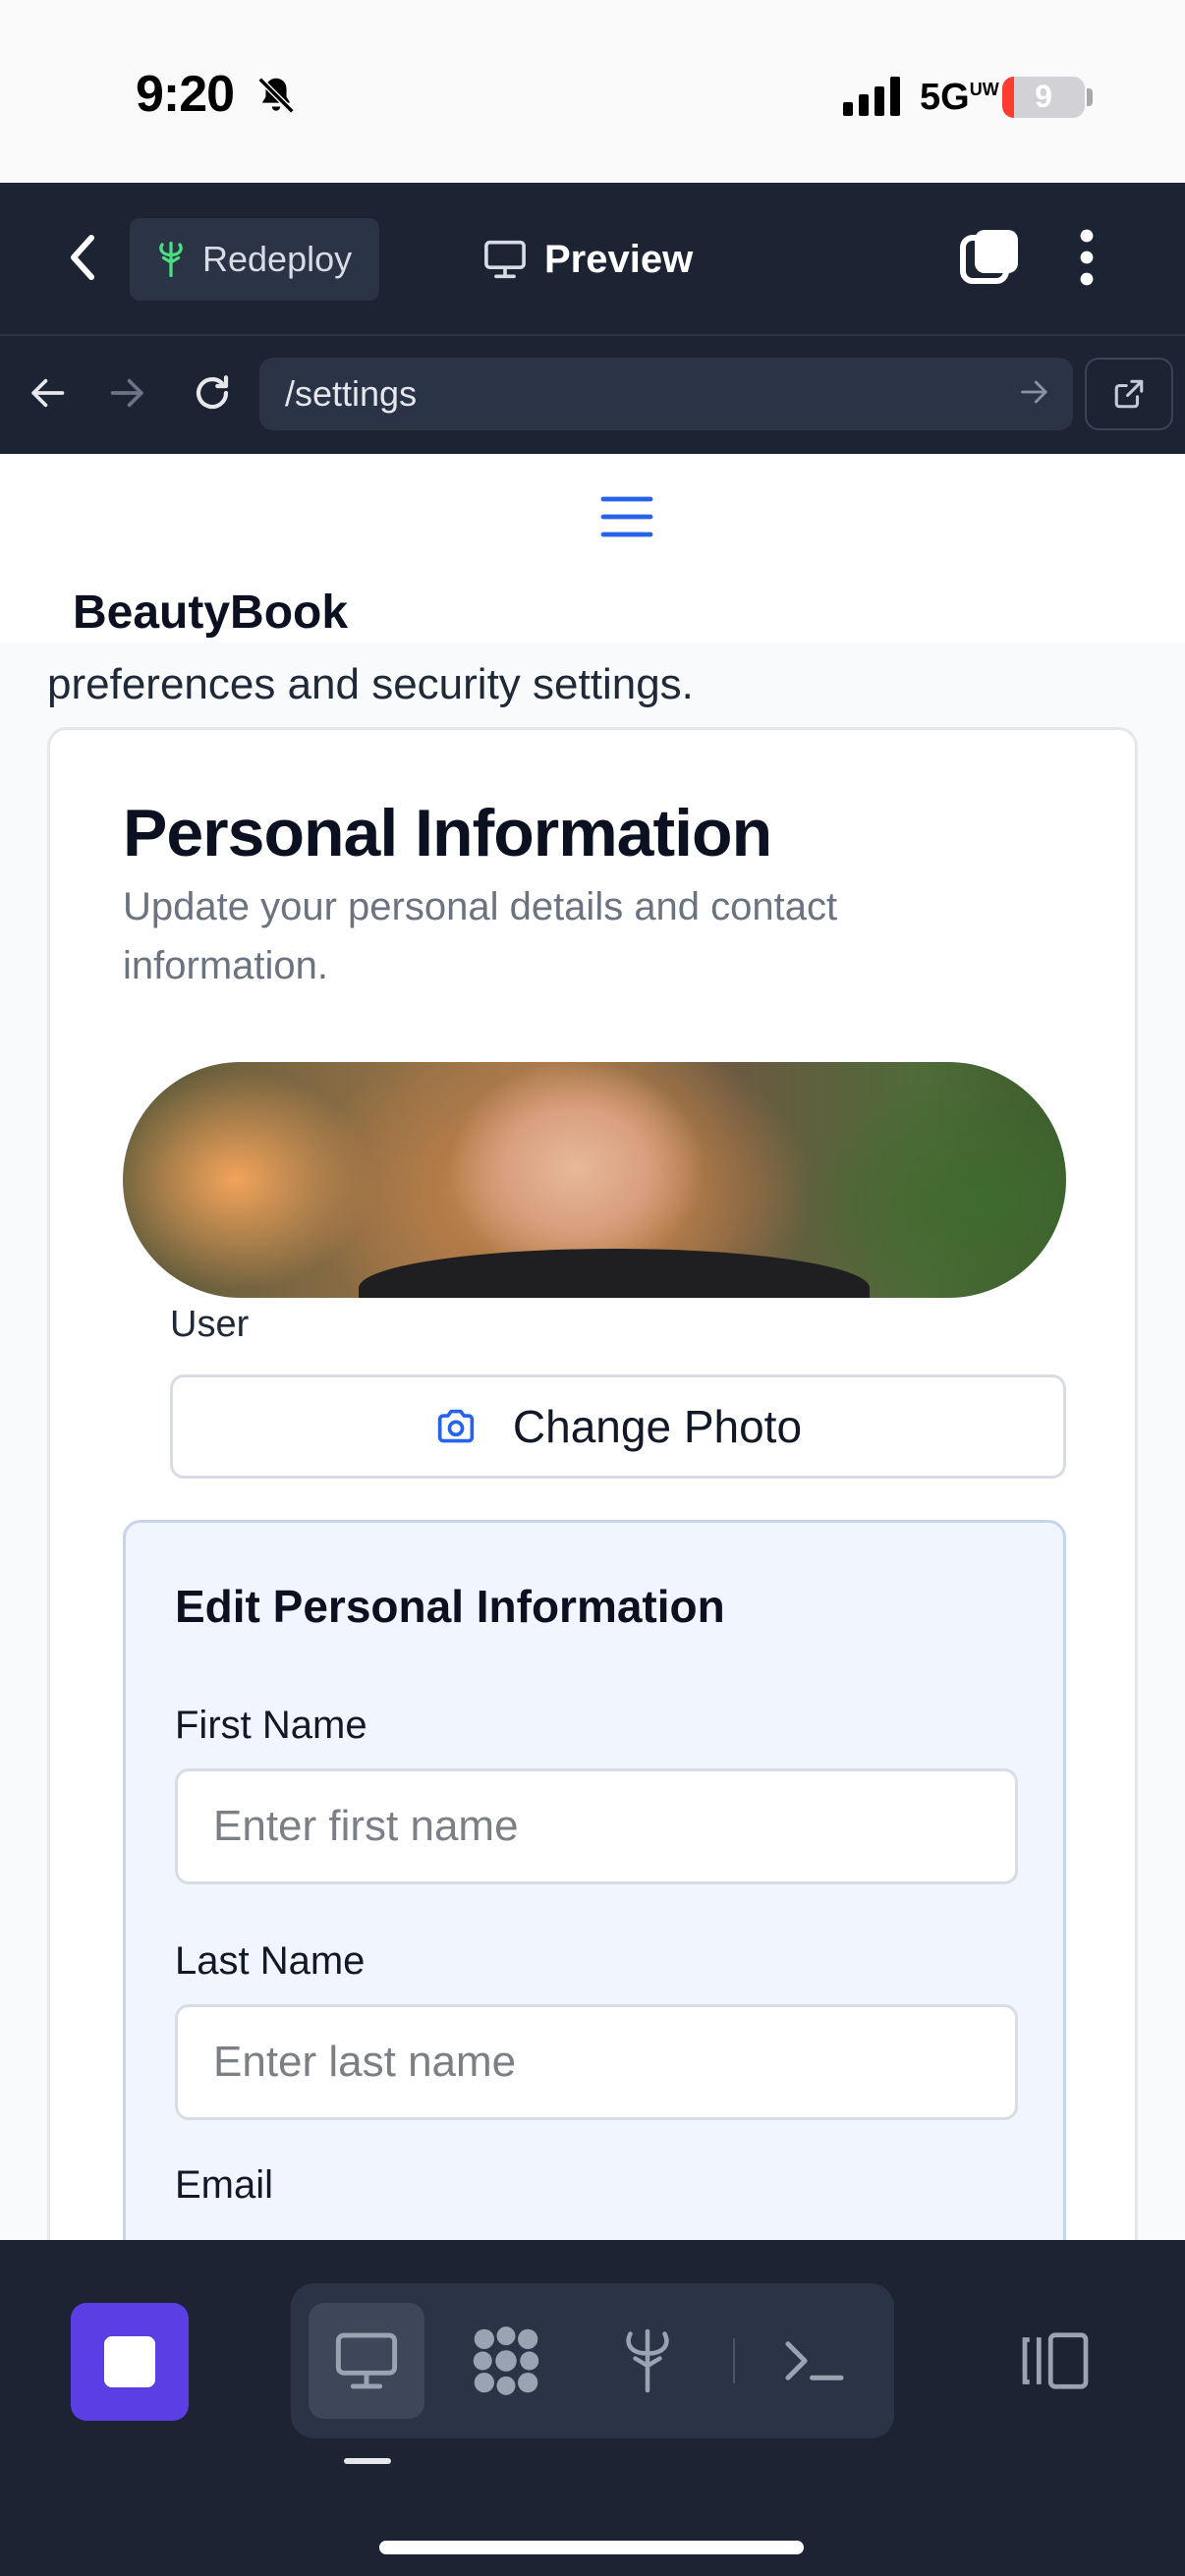 The image size is (1185, 2576). What do you see at coordinates (596, 1826) in the screenshot?
I see `first-name-input` at bounding box center [596, 1826].